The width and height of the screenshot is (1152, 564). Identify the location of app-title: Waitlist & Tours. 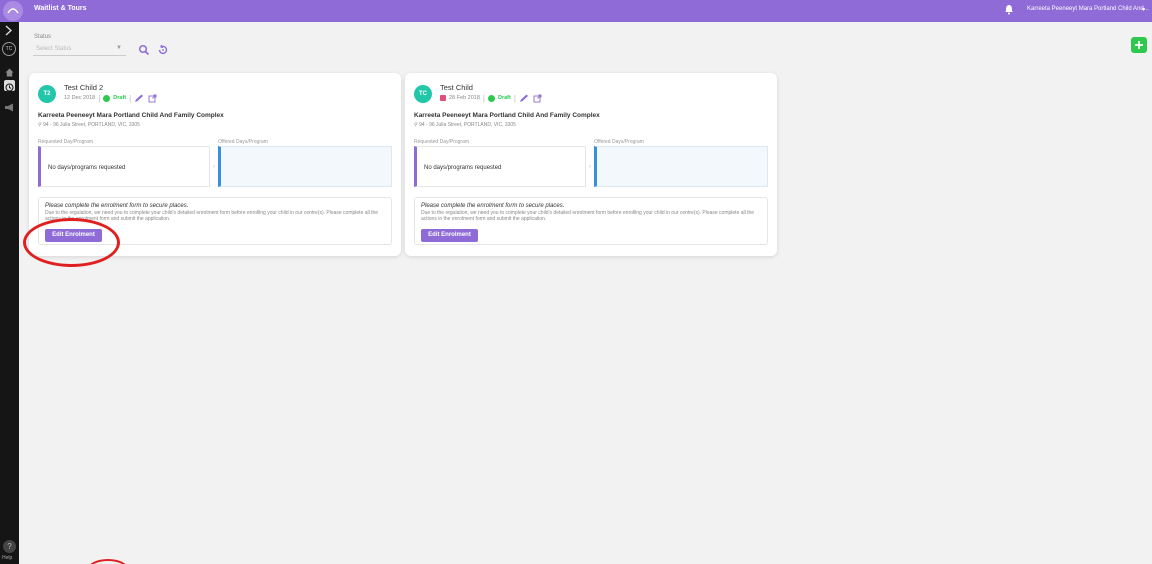
(60, 8).